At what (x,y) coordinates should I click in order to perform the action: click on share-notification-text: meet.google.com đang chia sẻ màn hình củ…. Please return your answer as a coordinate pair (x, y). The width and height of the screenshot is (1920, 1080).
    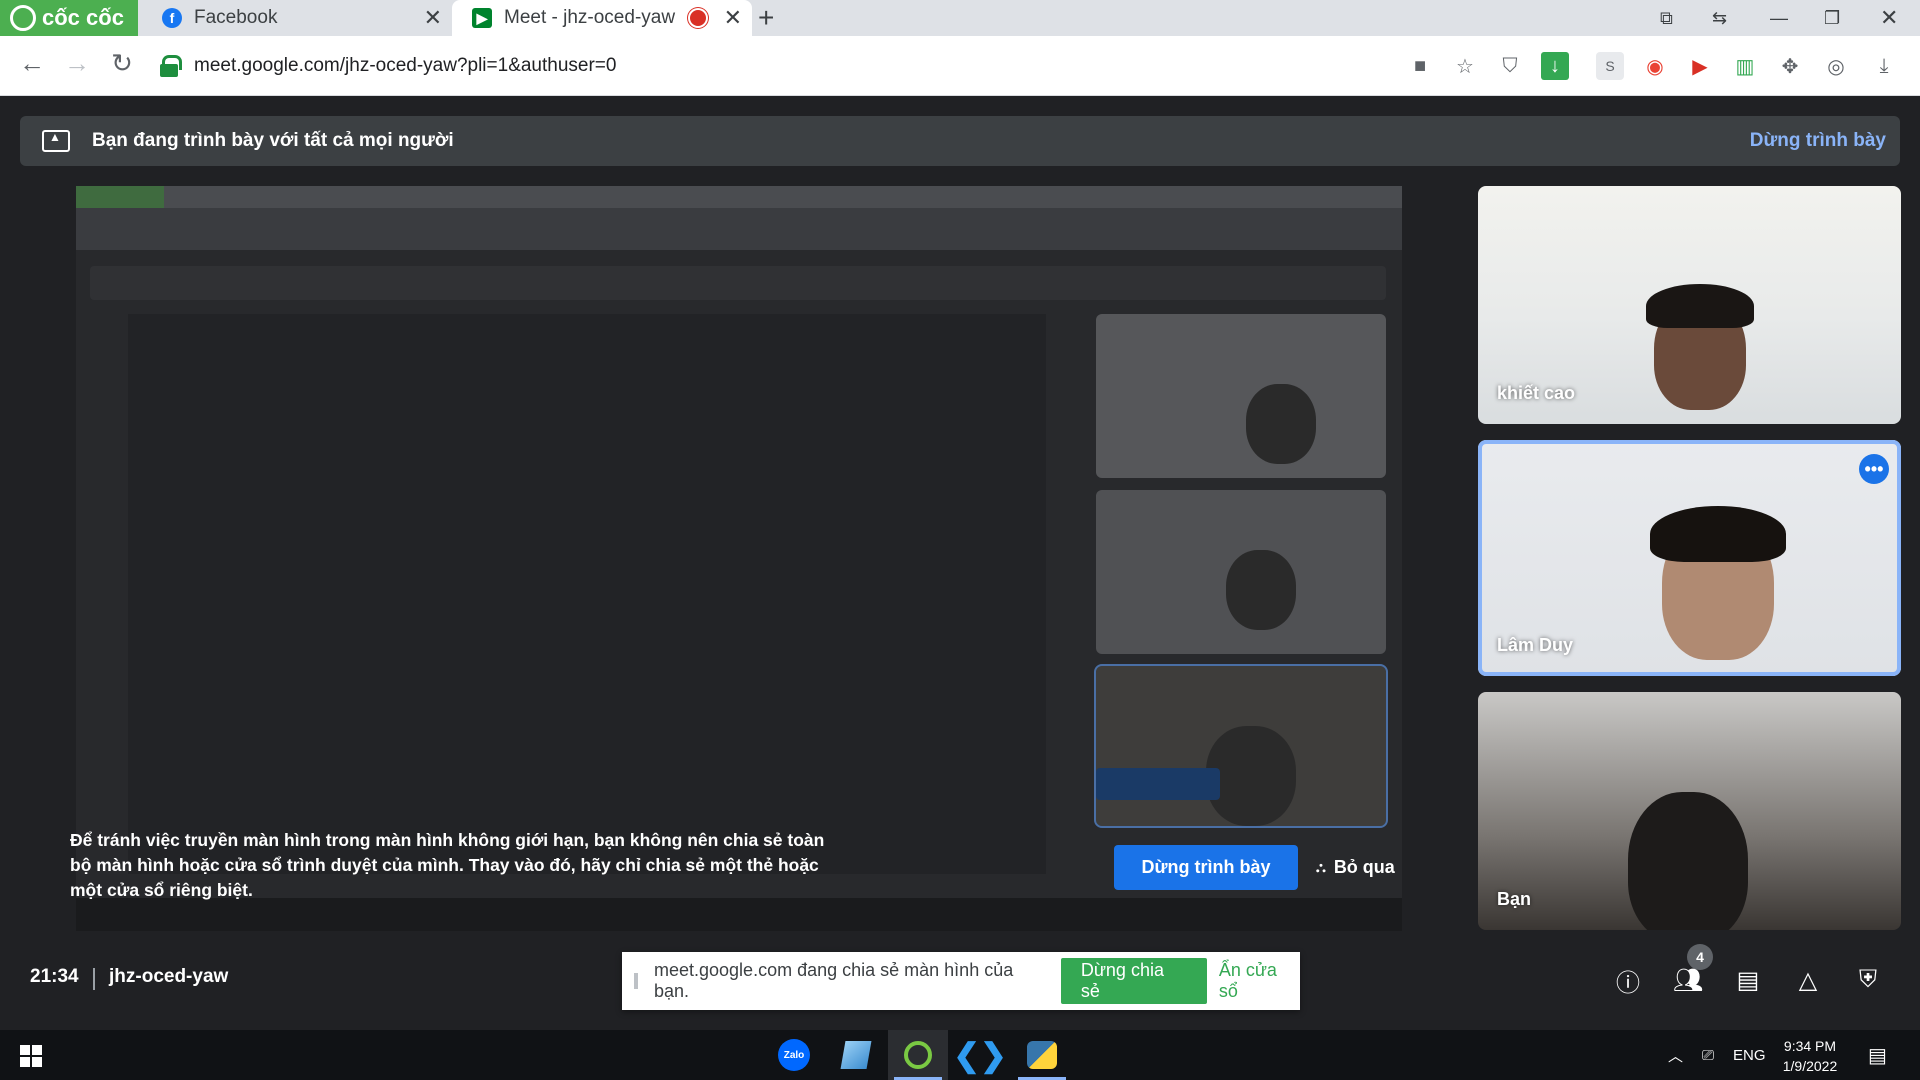
    Looking at the image, I should click on (834, 980).